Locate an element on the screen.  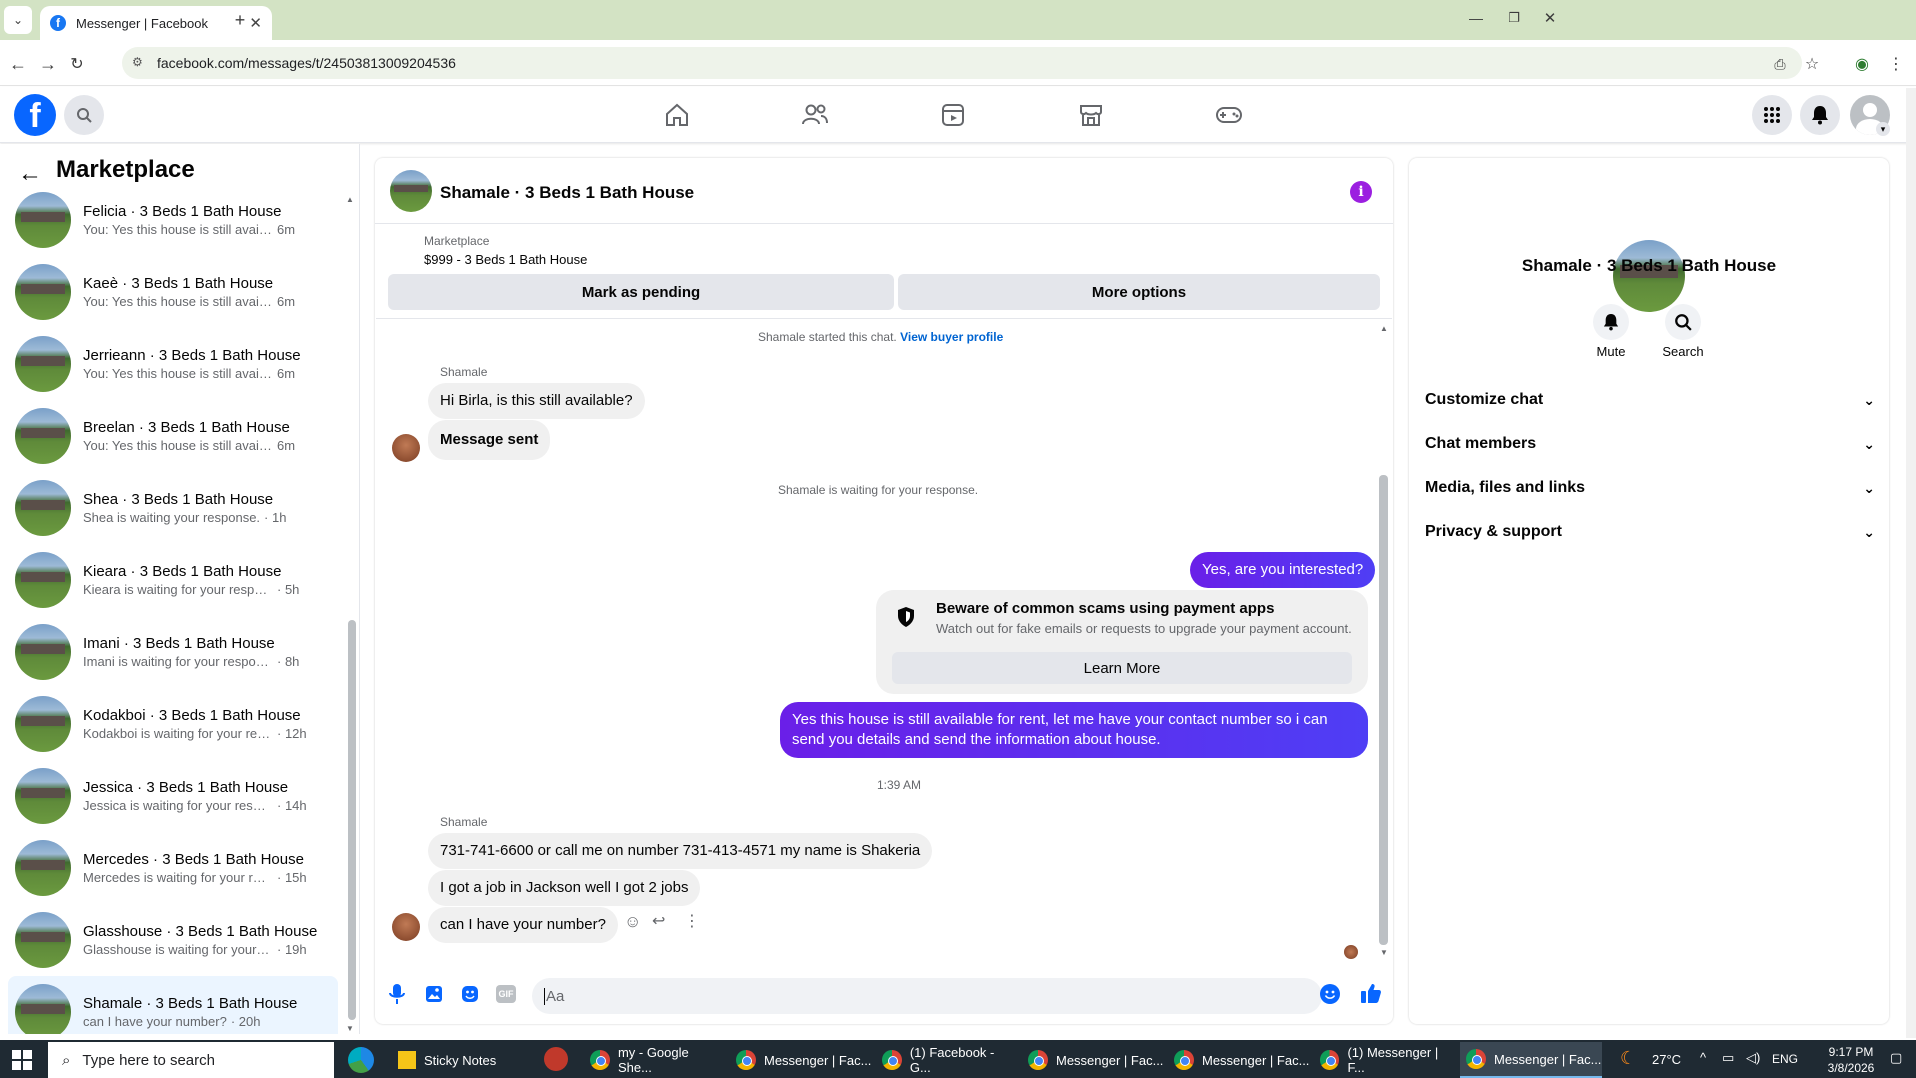
windows-start-icon is located at coordinates (22, 1062).